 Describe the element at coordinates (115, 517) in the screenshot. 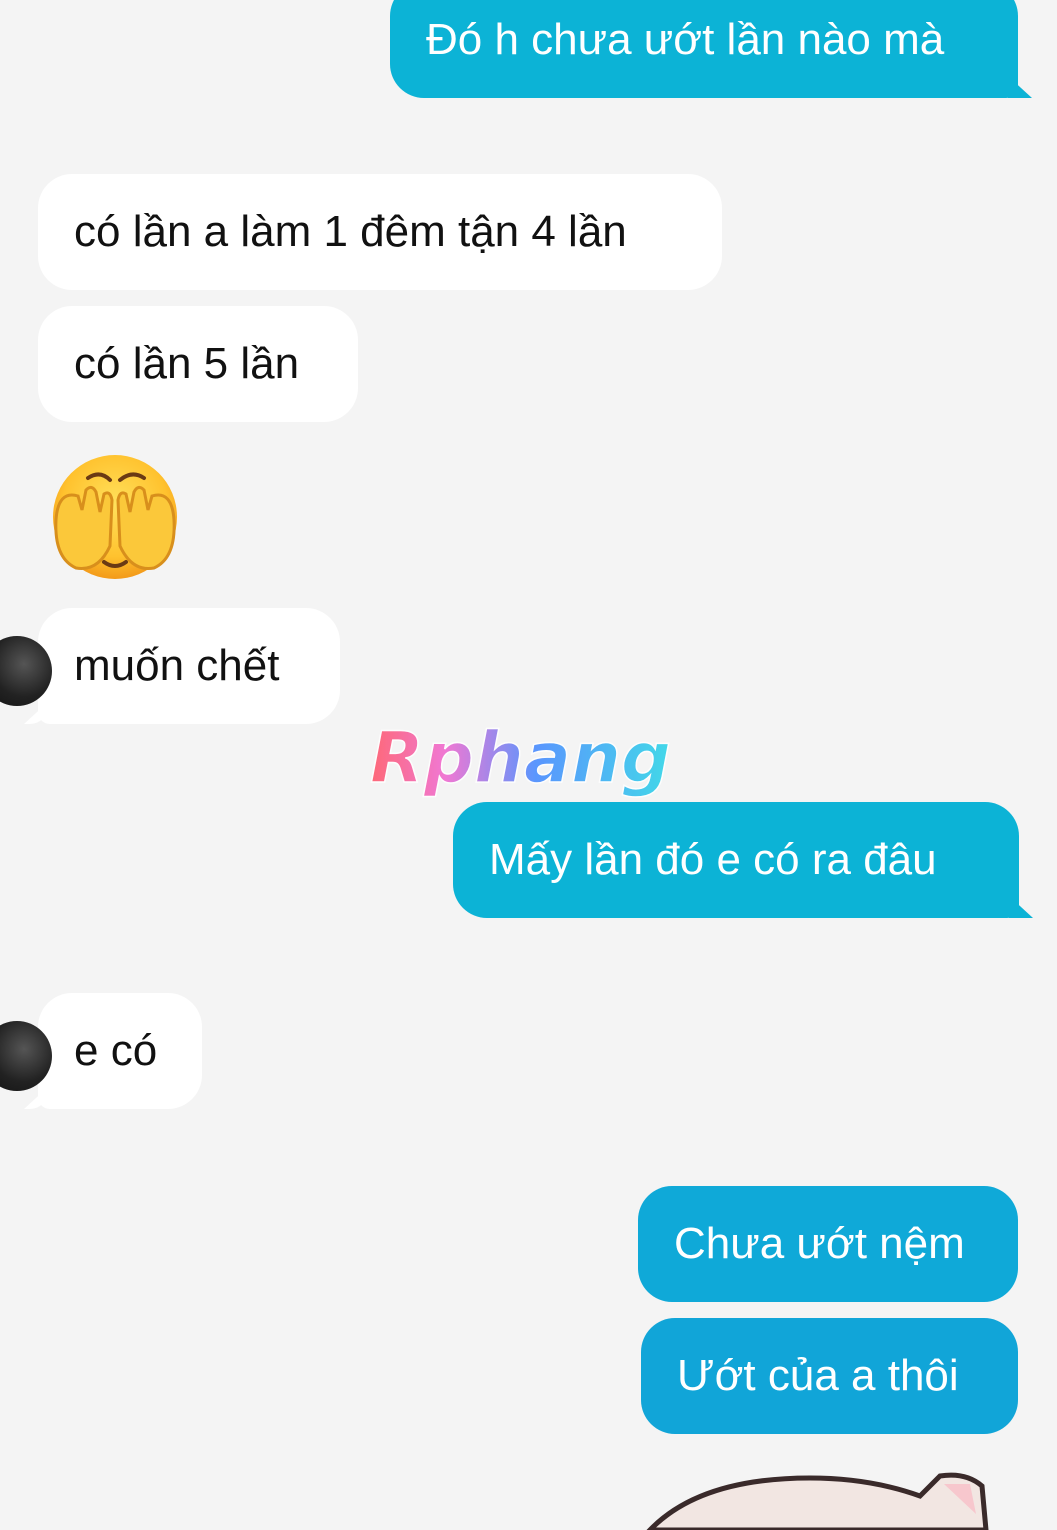

I see `face-with-hands-over-eyes-icon` at that location.